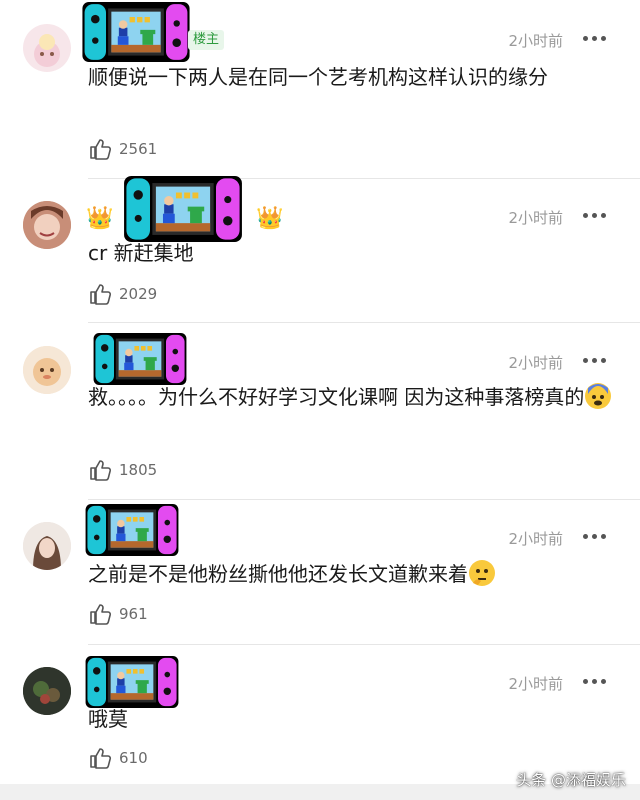 The height and width of the screenshot is (800, 640). I want to click on comment-text: 哦莫, so click(108, 719).